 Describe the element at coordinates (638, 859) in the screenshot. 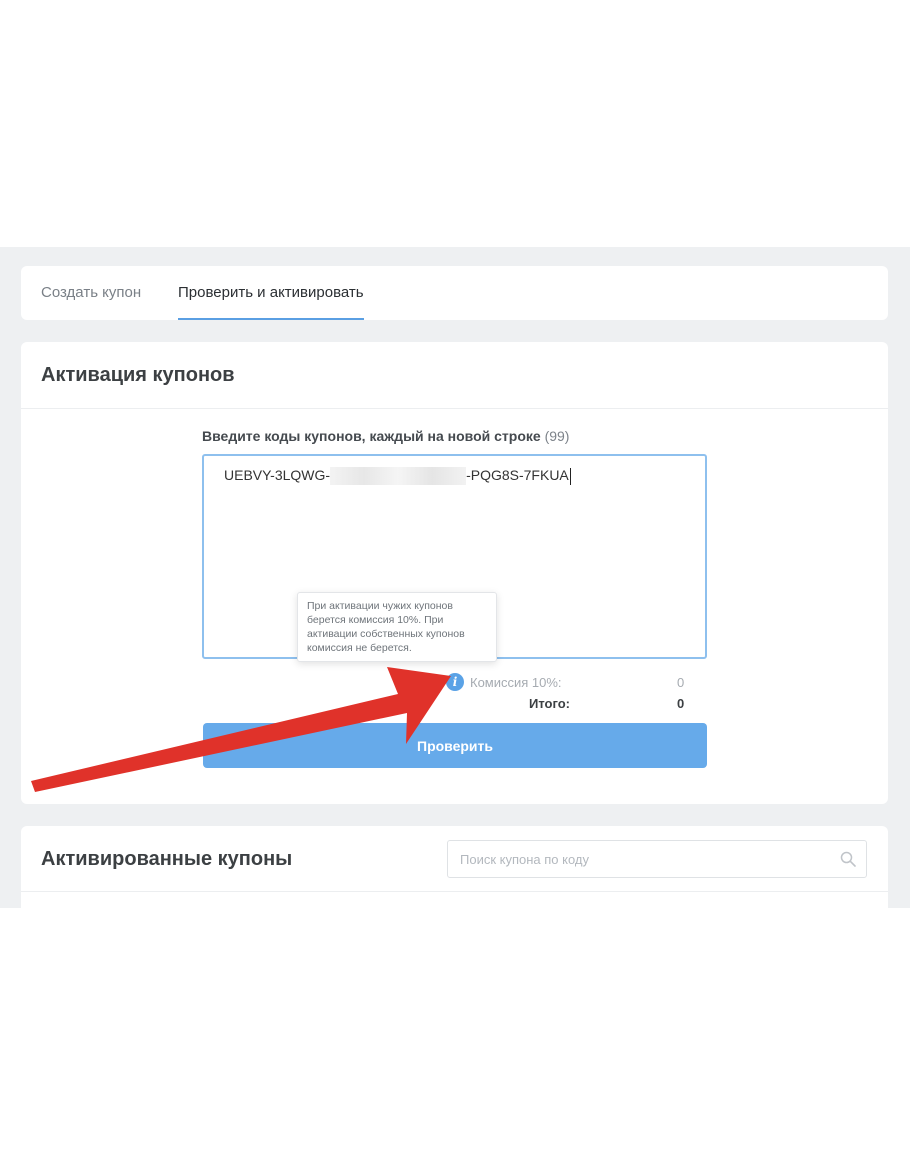

I see `search-input` at that location.